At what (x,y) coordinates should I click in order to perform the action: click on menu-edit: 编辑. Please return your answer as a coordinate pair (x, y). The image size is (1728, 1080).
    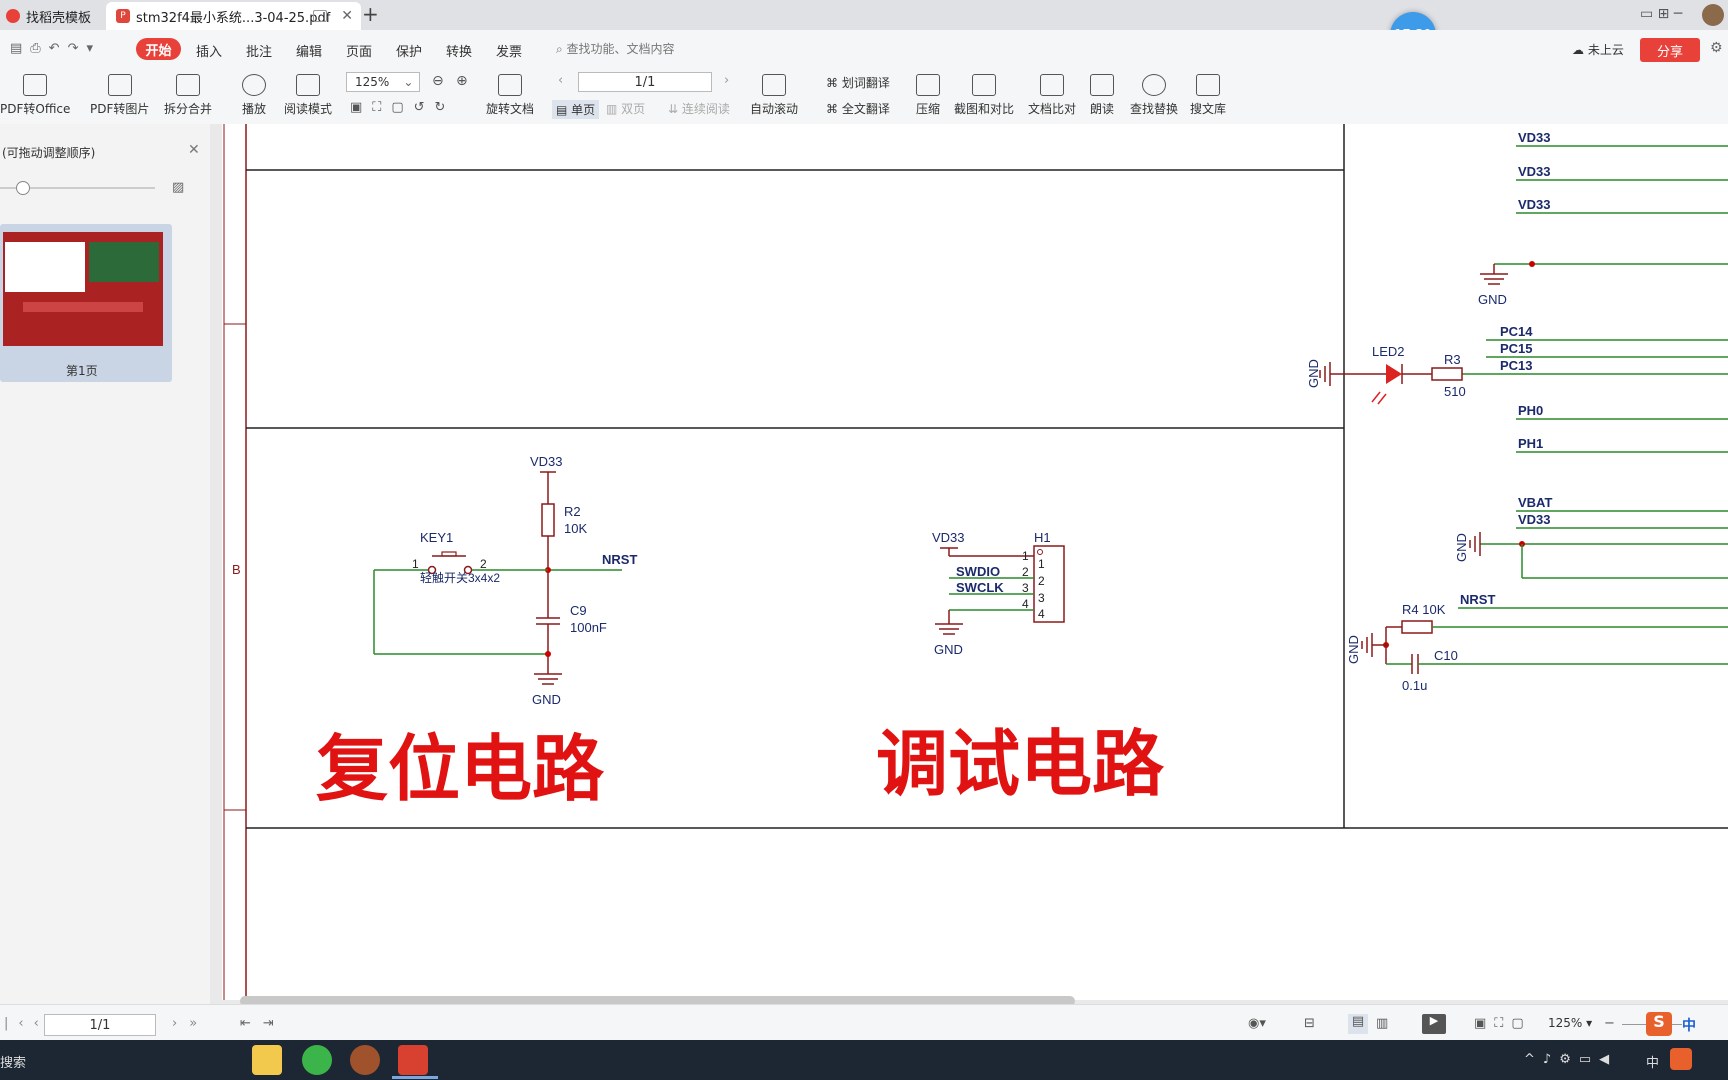
    Looking at the image, I should click on (309, 50).